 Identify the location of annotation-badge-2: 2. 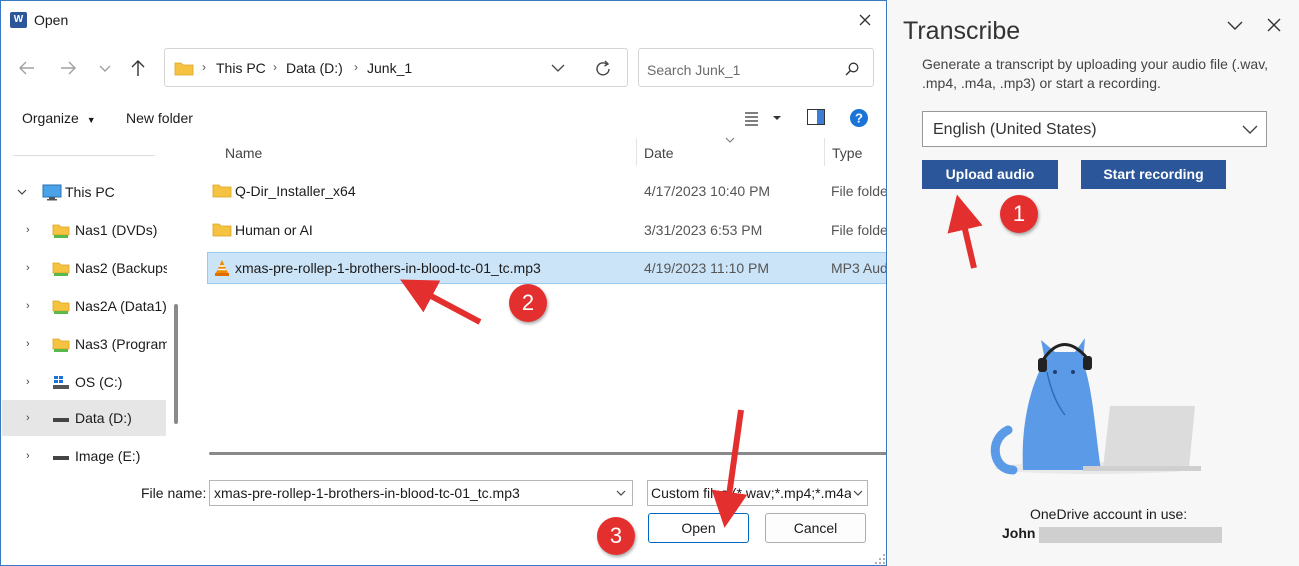
(528, 303).